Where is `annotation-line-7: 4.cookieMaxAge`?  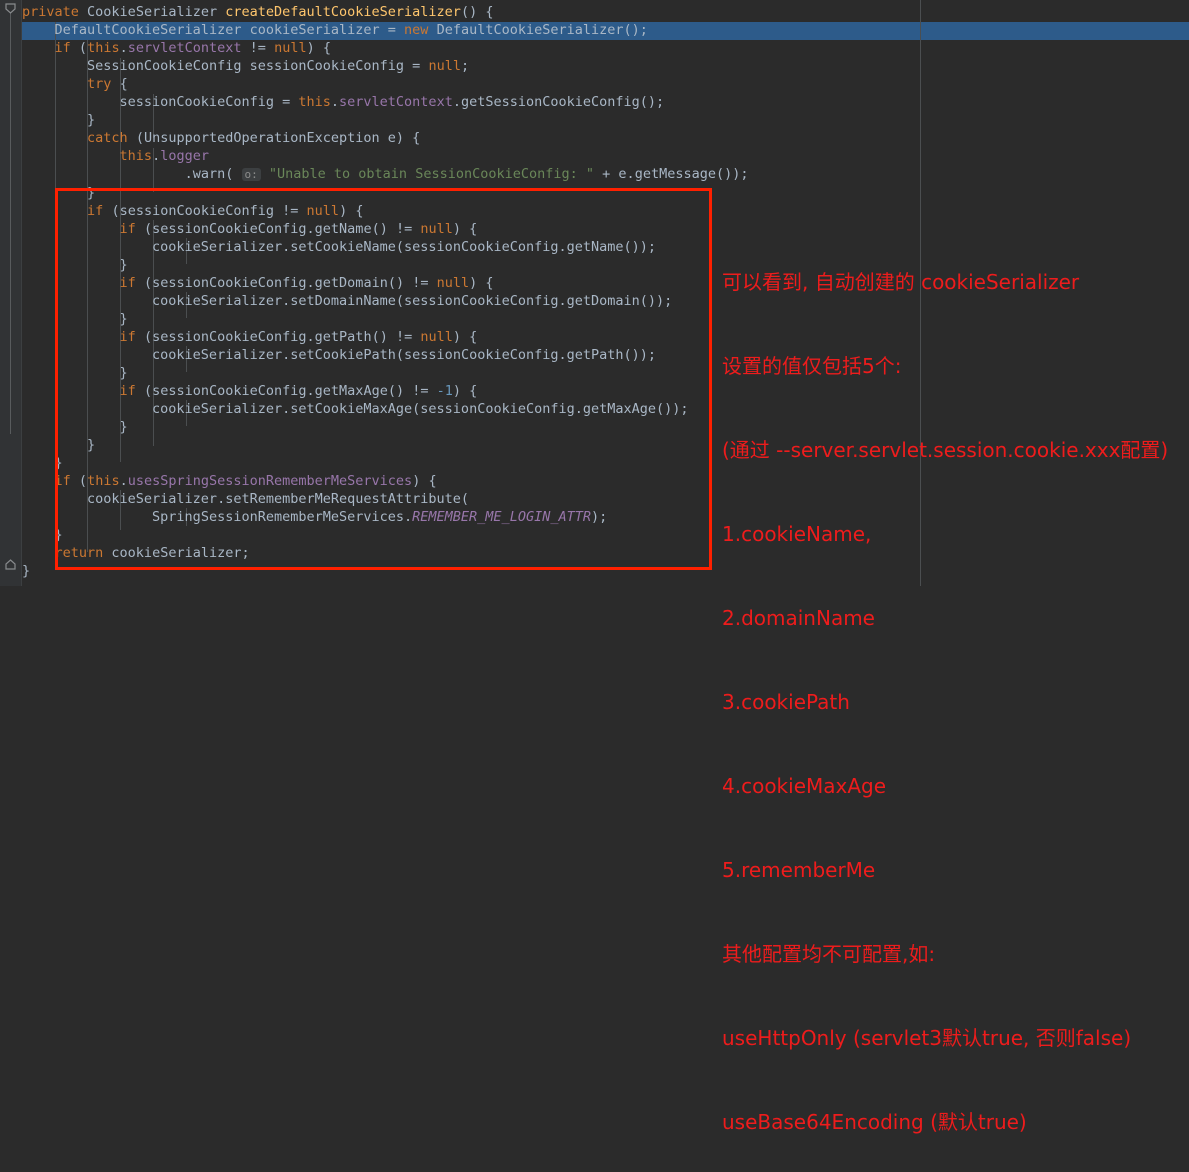 annotation-line-7: 4.cookieMaxAge is located at coordinates (804, 786).